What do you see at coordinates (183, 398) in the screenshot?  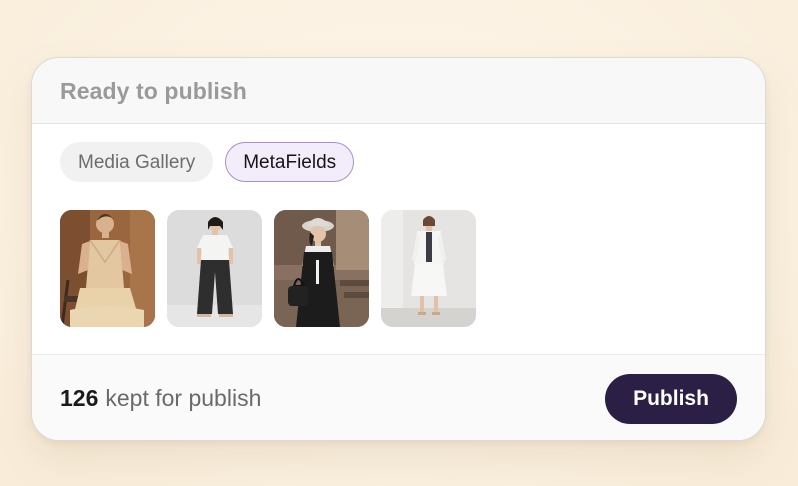 I see `kept-label: kept for publish` at bounding box center [183, 398].